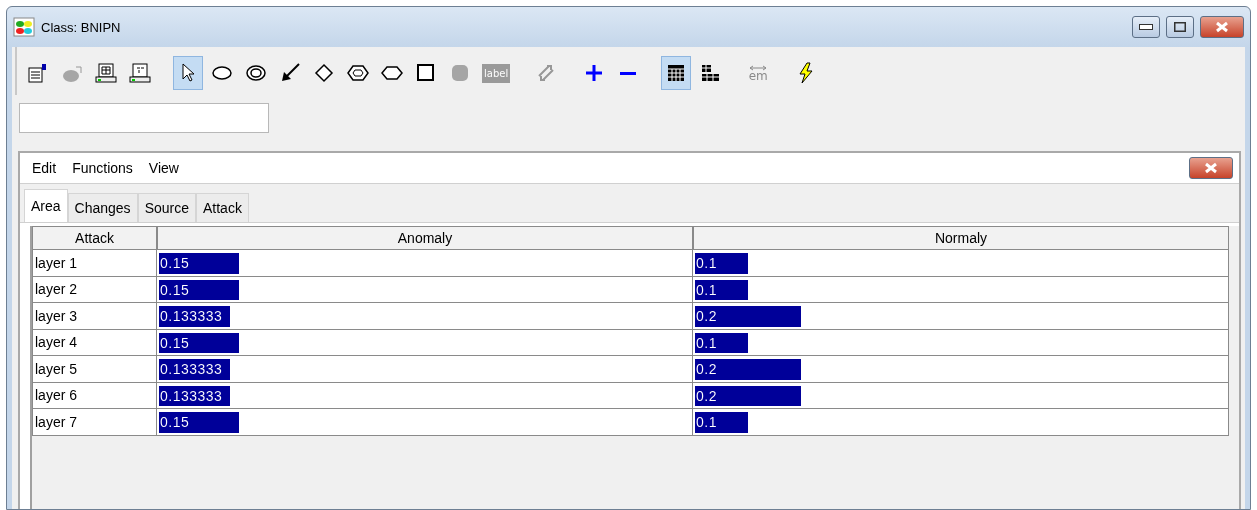 The height and width of the screenshot is (510, 1257). Describe the element at coordinates (166, 207) in the screenshot. I see `tab: Source` at that location.